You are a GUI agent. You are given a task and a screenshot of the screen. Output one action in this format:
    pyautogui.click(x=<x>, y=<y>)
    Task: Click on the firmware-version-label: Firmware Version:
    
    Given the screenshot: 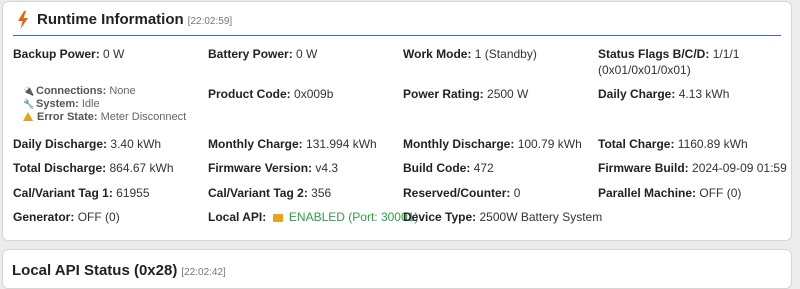 What is the action you would take?
    pyautogui.click(x=260, y=168)
    